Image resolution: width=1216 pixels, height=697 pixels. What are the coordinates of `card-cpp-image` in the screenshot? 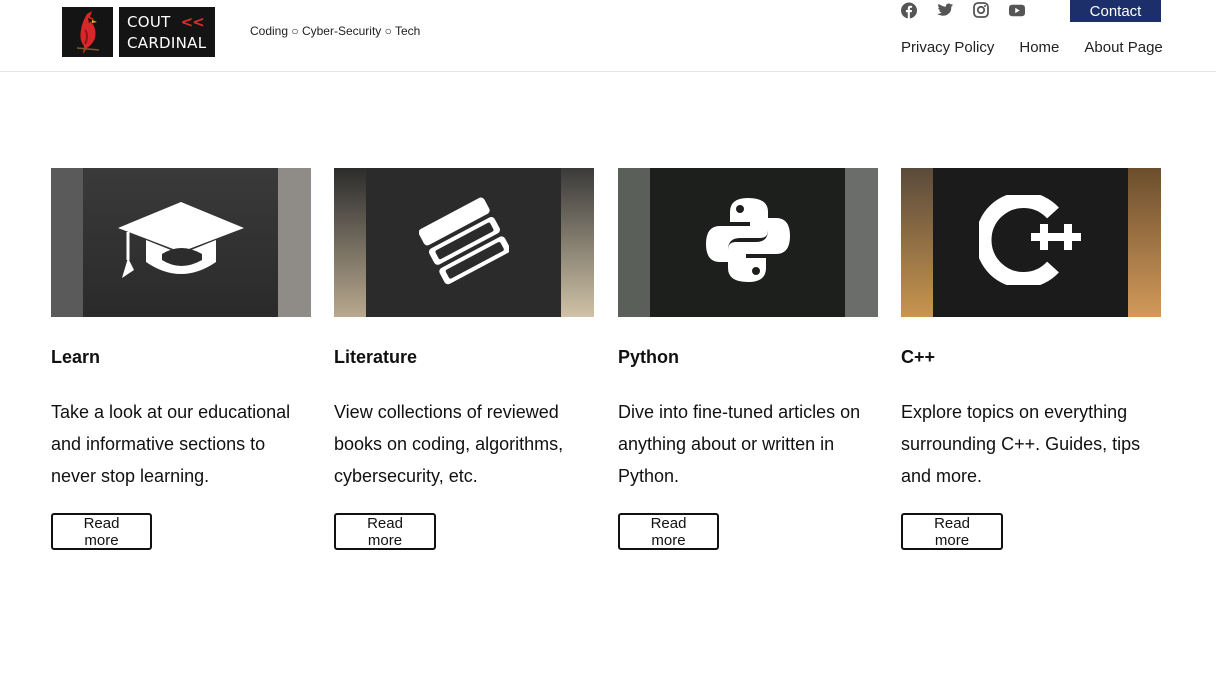 It's located at (1031, 242).